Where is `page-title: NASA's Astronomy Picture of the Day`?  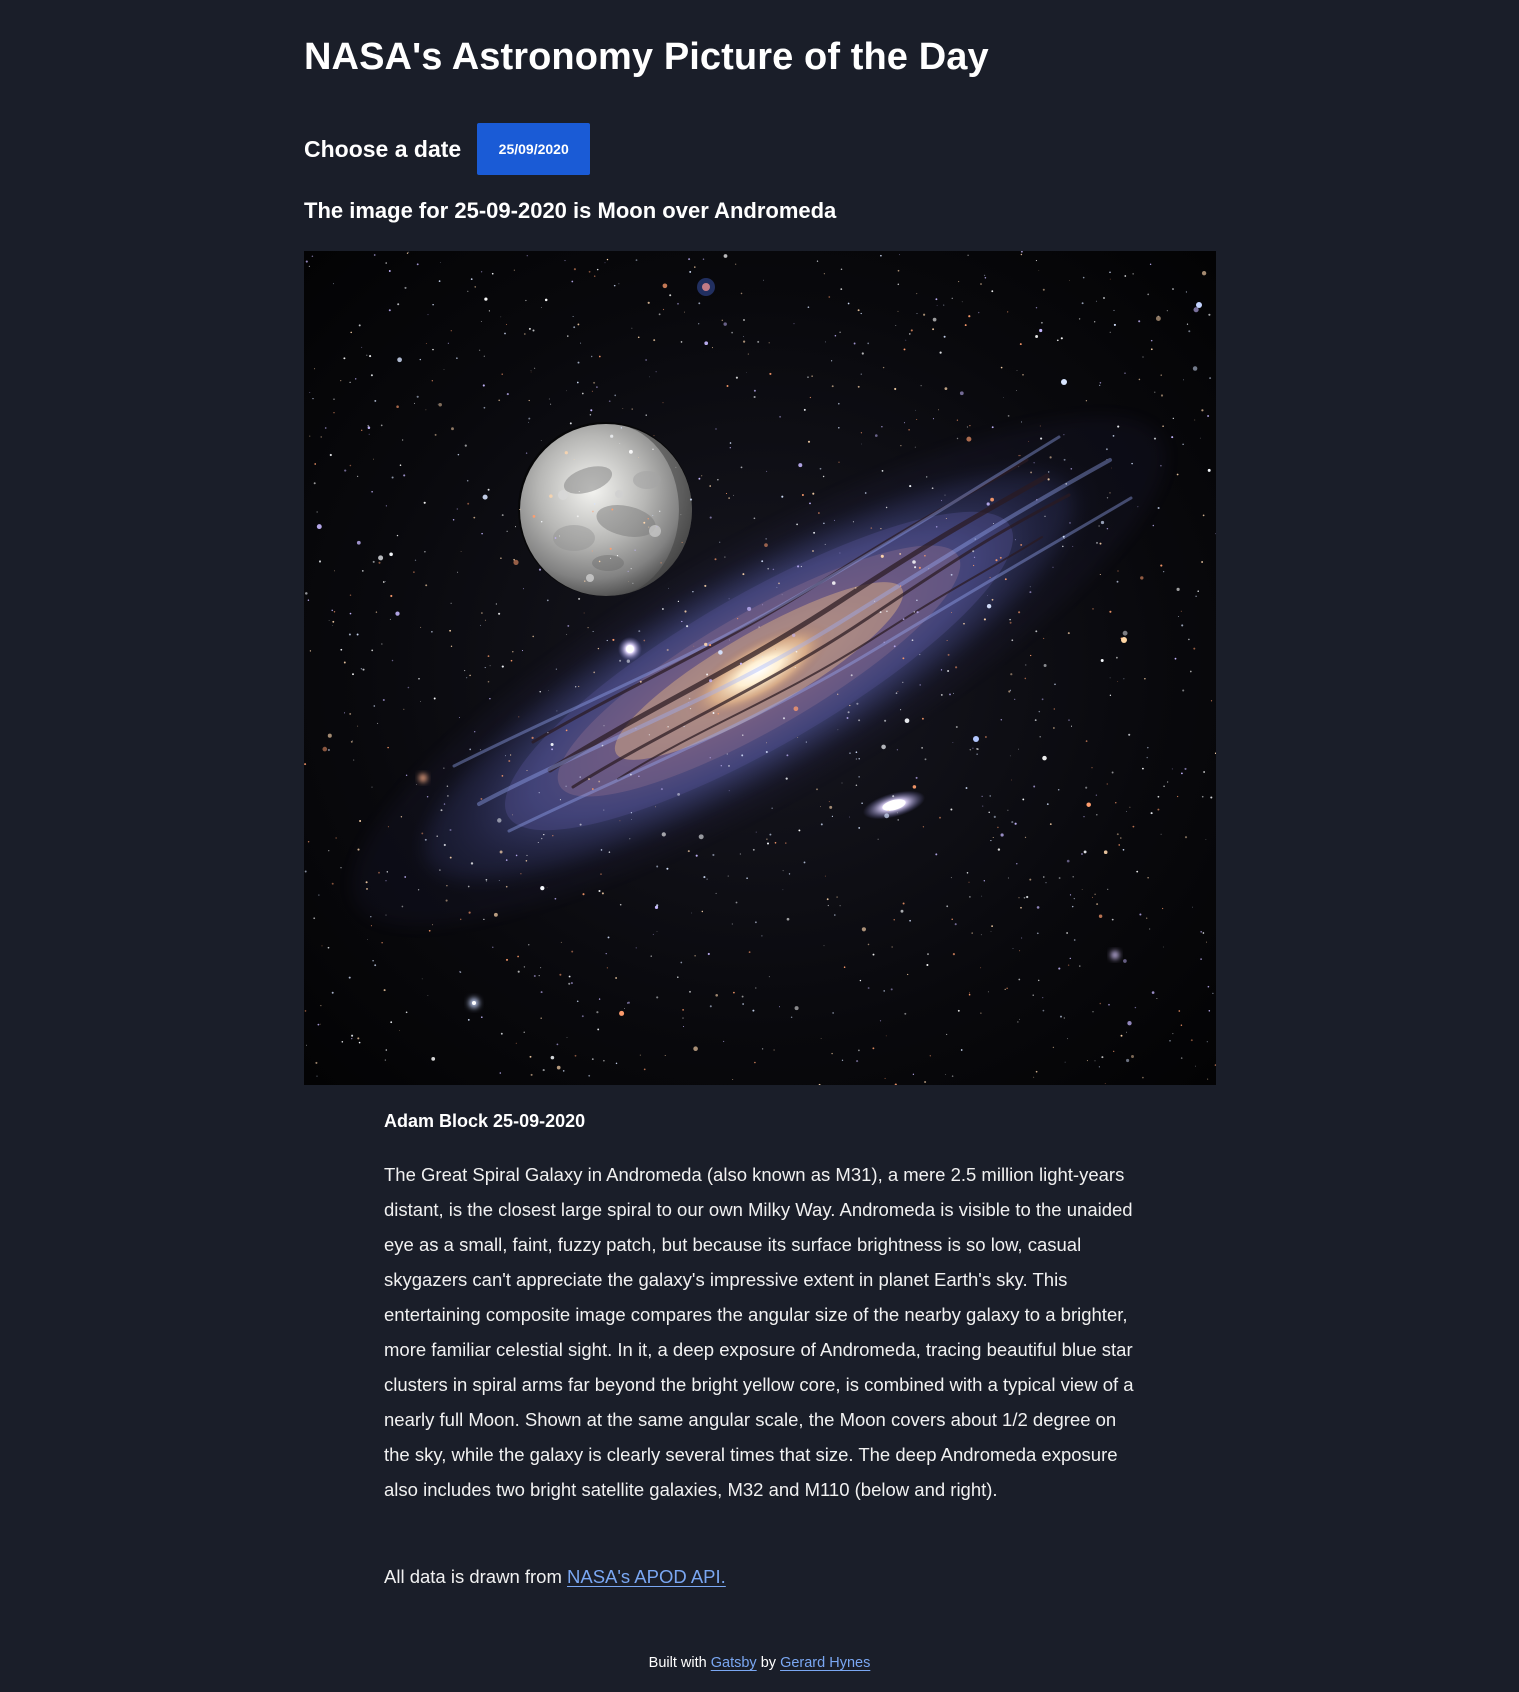 page-title: NASA's Astronomy Picture of the Day is located at coordinates (646, 57).